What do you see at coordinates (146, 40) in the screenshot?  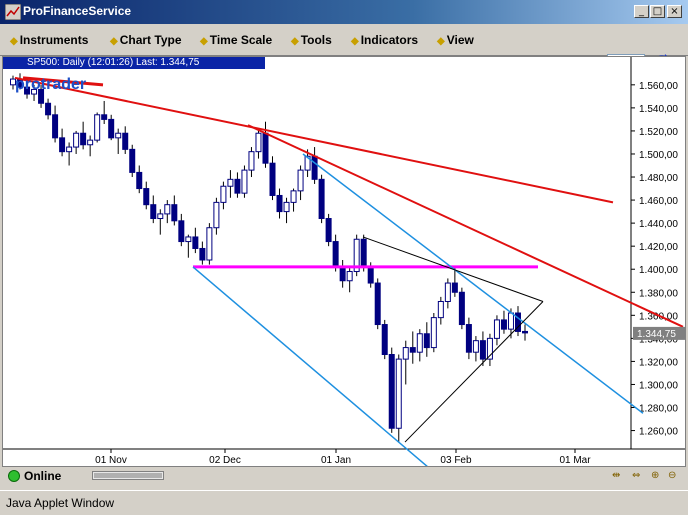 I see `menu-chart-type: ◆ Chart Type` at bounding box center [146, 40].